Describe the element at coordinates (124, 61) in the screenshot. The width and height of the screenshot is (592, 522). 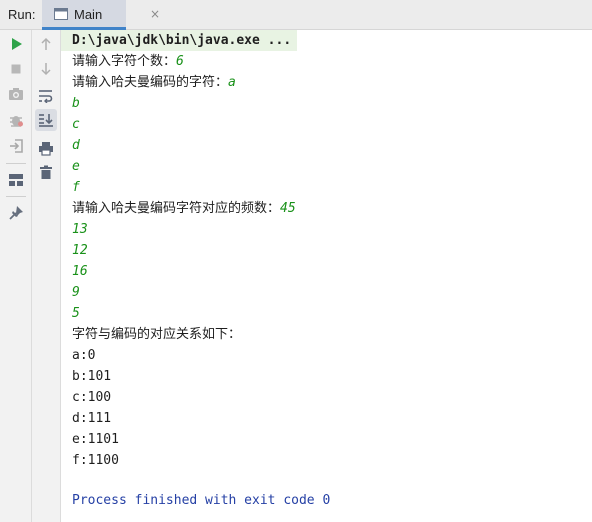
I see `prompt-count: 请输入字符个数：` at that location.